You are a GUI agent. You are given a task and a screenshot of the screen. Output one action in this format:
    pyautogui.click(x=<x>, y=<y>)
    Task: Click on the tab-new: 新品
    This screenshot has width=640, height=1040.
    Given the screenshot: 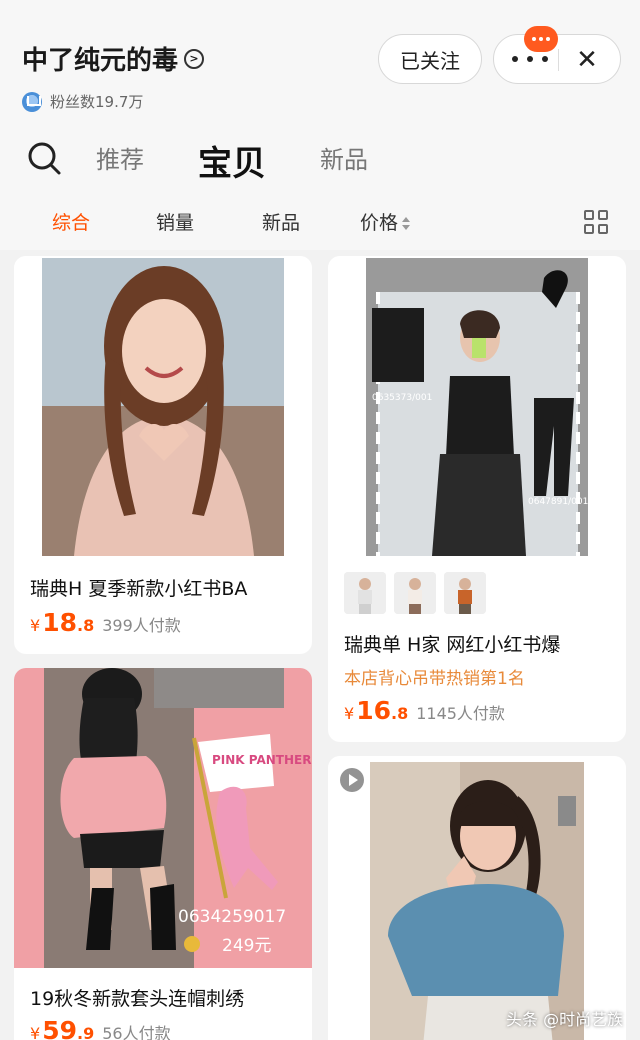 What is the action you would take?
    pyautogui.click(x=344, y=157)
    